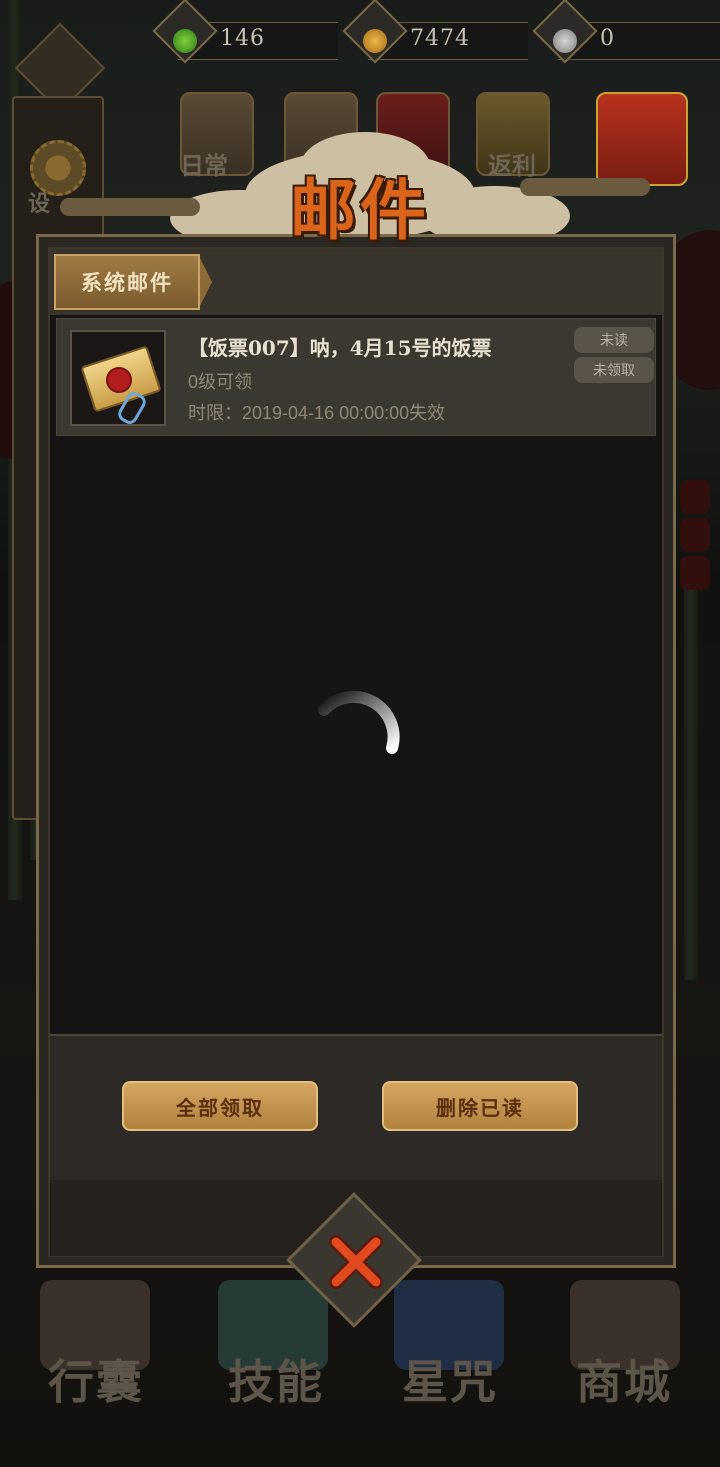 Image resolution: width=720 pixels, height=1467 pixels. Describe the element at coordinates (624, 1382) in the screenshot. I see `shop-nav-label: 商城` at that location.